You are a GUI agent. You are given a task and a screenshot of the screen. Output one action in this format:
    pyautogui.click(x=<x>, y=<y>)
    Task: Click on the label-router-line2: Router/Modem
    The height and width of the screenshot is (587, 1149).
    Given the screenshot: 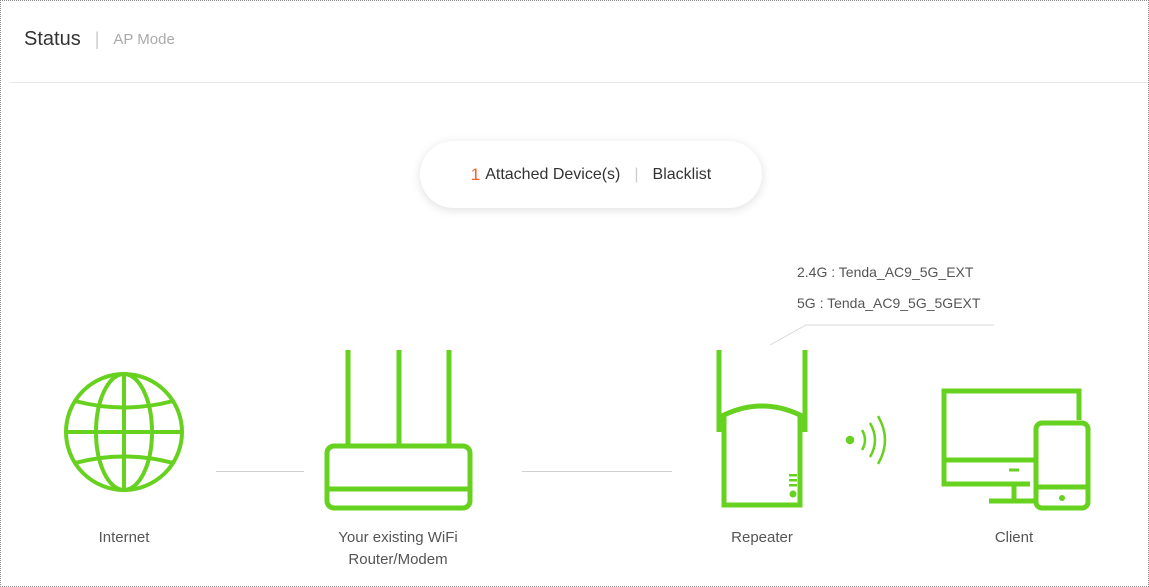 What is the action you would take?
    pyautogui.click(x=398, y=559)
    